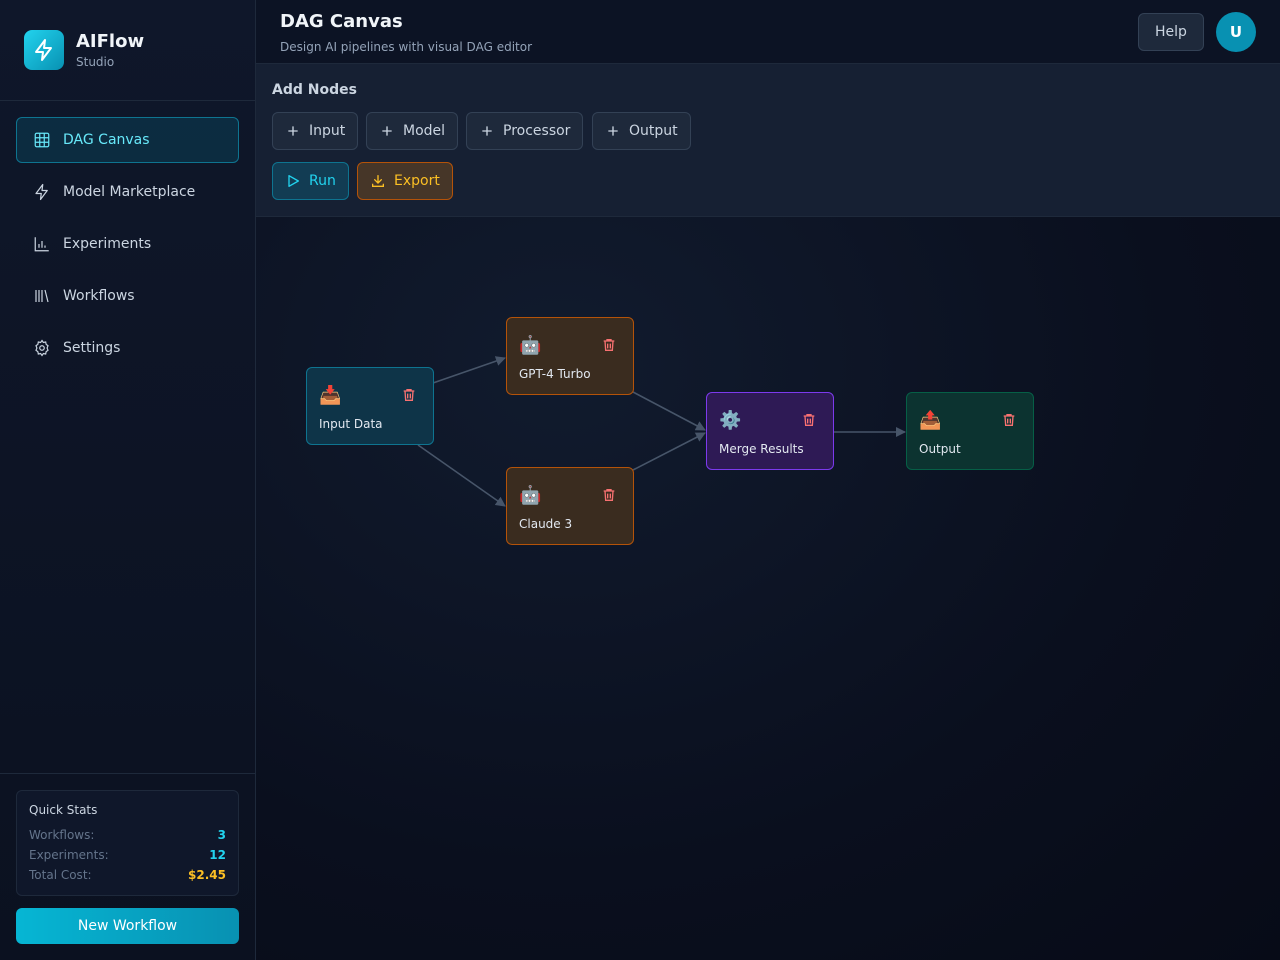 This screenshot has height=960, width=1280. Describe the element at coordinates (469, 370) in the screenshot. I see `edge-input-gpt4` at that location.